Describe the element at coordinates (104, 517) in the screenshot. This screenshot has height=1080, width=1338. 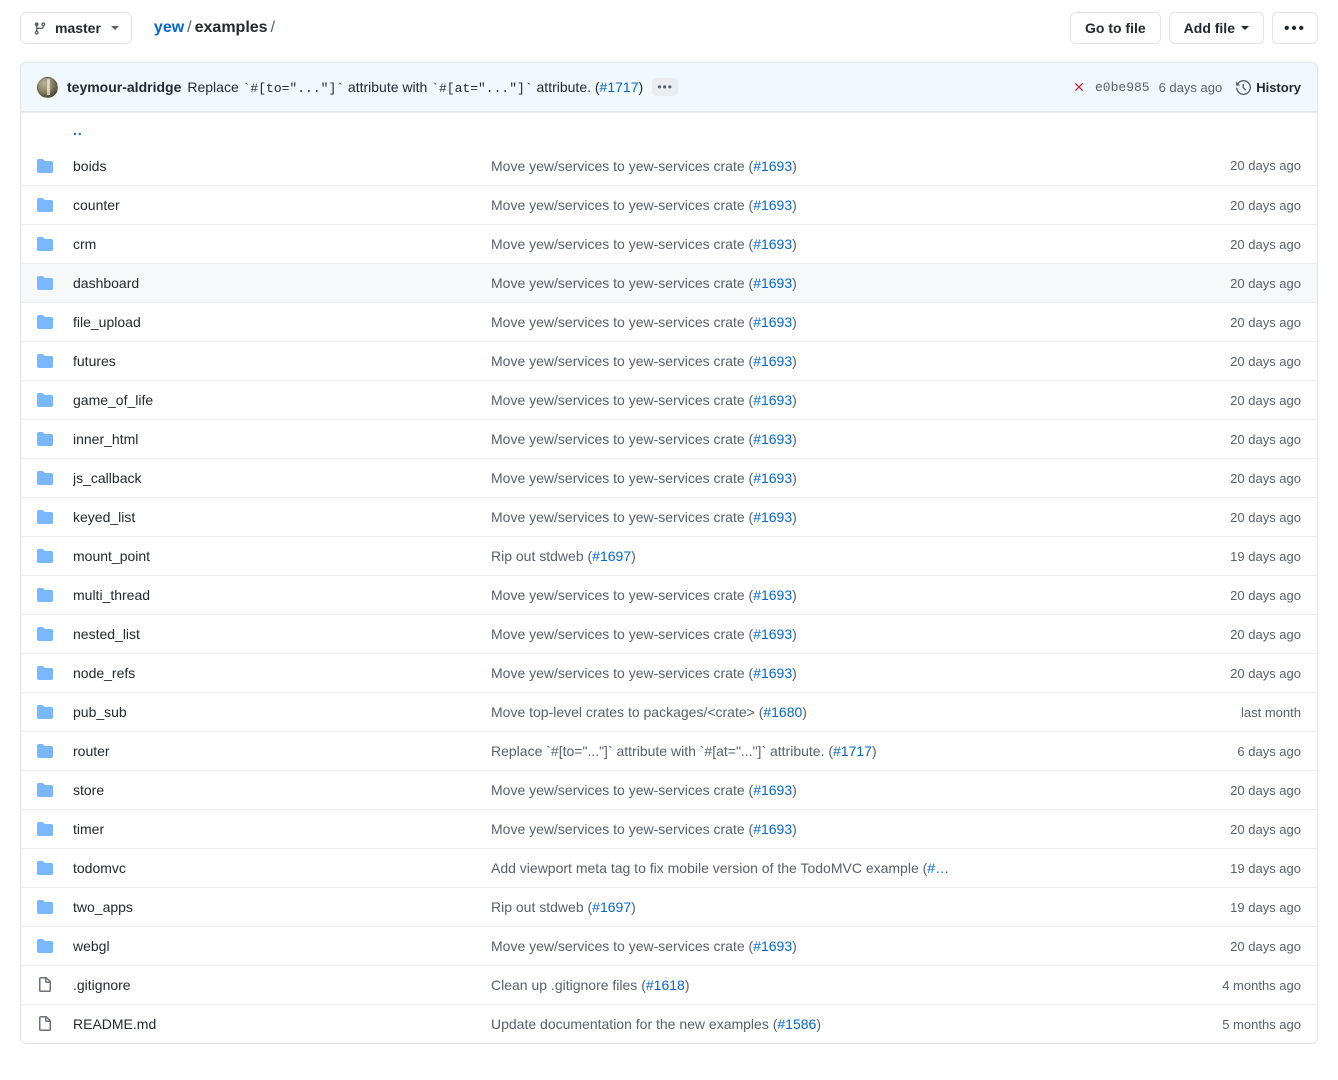
I see `folder-link: keyed_list` at that location.